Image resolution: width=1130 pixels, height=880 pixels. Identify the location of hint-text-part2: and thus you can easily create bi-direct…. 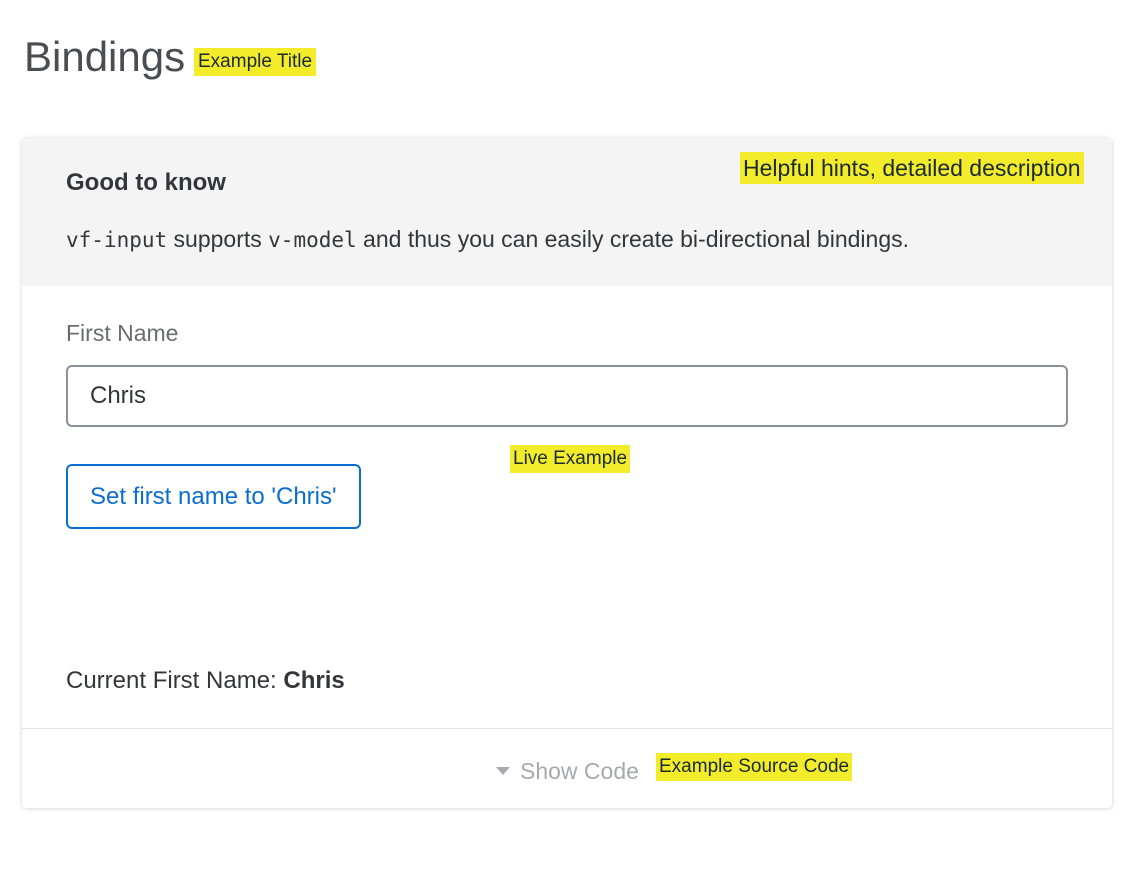
(632, 239).